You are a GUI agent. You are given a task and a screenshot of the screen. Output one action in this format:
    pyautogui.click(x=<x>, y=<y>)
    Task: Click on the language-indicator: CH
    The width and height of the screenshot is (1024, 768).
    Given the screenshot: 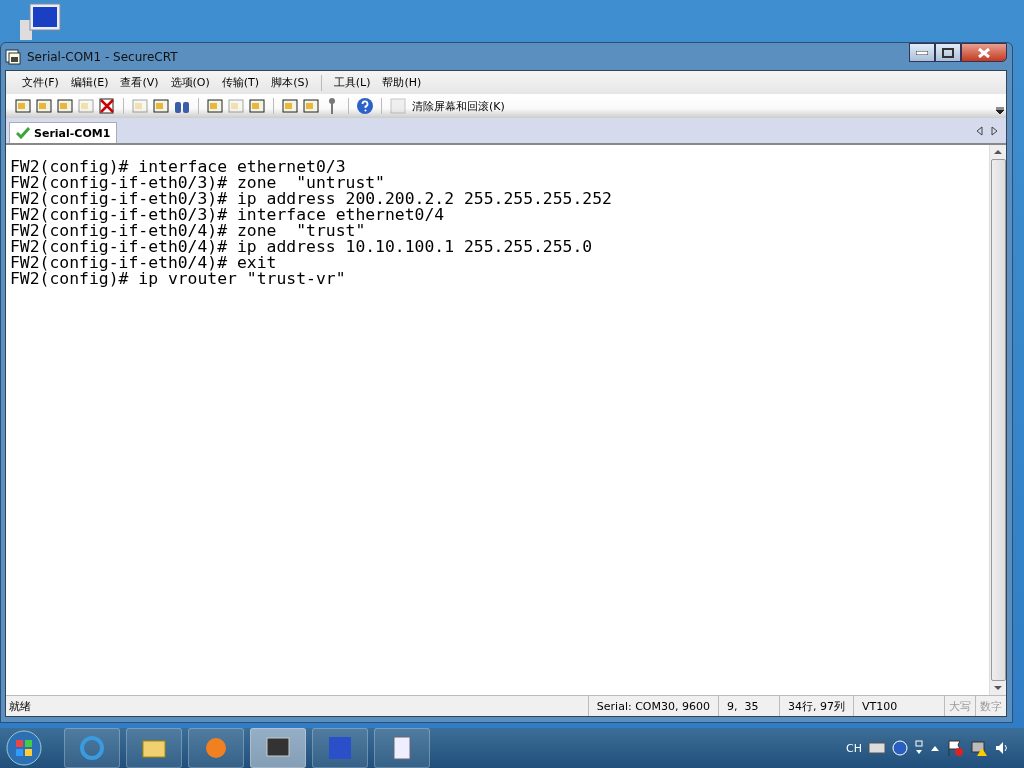 What is the action you would take?
    pyautogui.click(x=854, y=748)
    